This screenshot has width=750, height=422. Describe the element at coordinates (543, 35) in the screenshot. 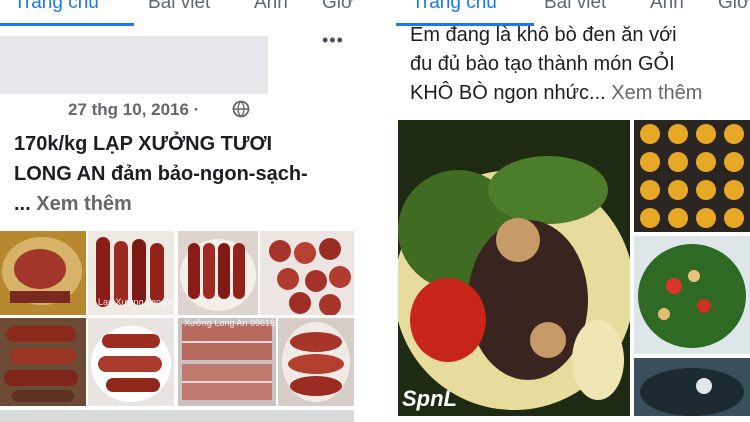

I see `post-text-line-1: Em đang là khô bò đen ăn với` at that location.